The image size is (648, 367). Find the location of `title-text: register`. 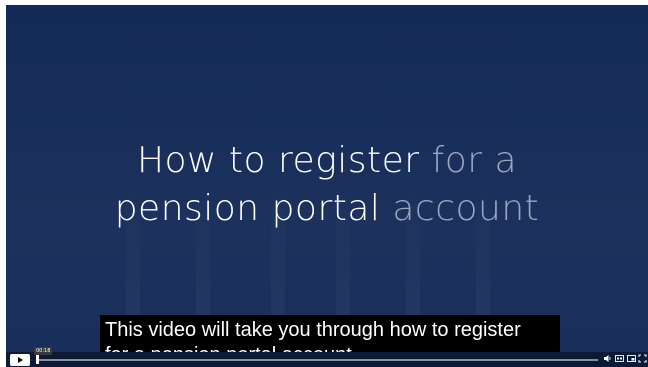

title-text: register is located at coordinates (349, 160).